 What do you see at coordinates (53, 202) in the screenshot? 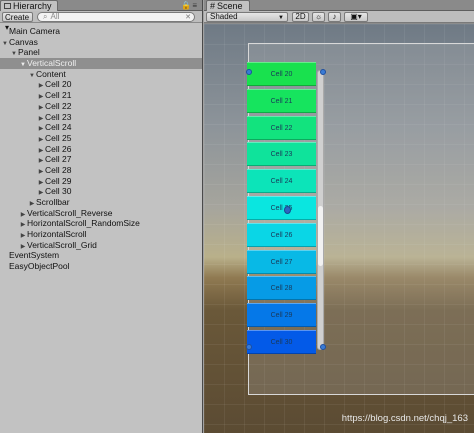
I see `hierarchy-item-label: Scrollbar` at bounding box center [53, 202].